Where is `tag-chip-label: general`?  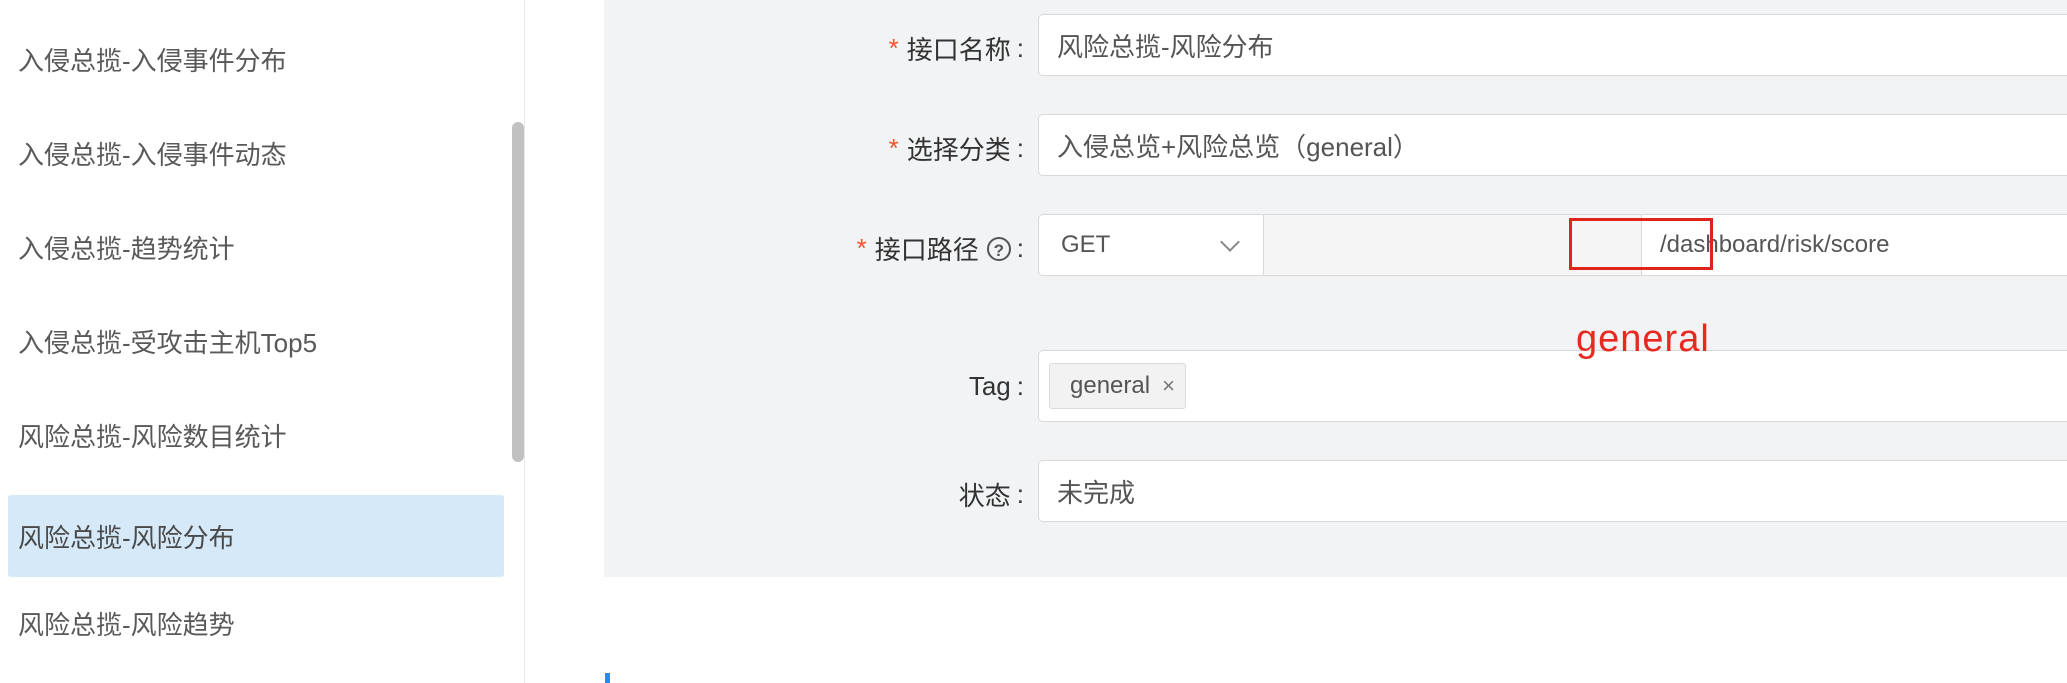 tag-chip-label: general is located at coordinates (1110, 385).